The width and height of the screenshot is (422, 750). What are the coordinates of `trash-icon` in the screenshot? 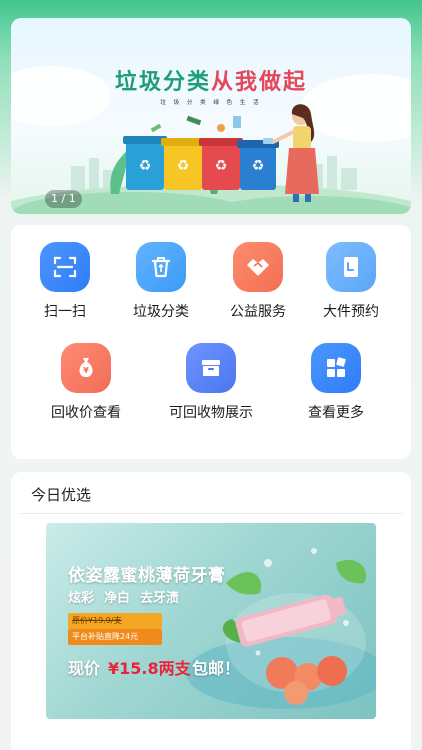 It's located at (161, 267).